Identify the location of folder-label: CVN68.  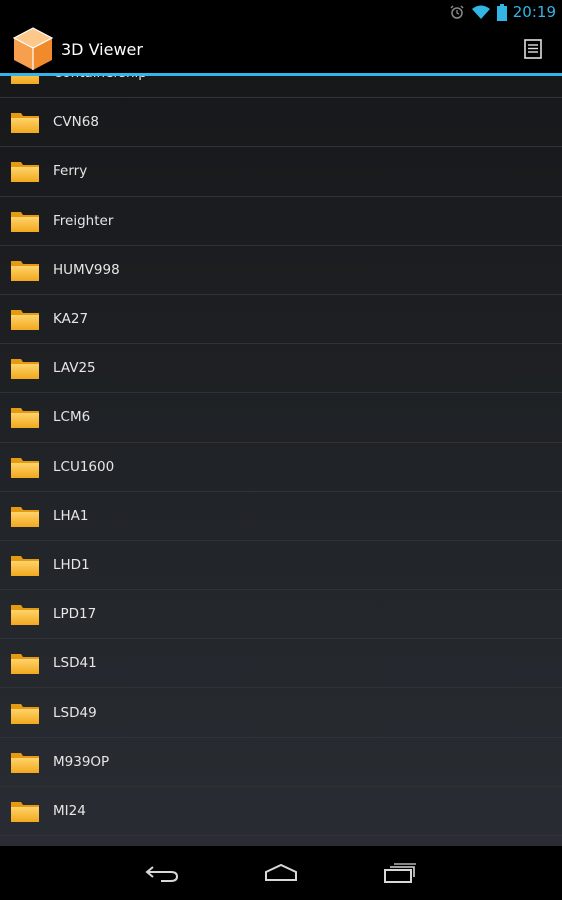
(76, 122).